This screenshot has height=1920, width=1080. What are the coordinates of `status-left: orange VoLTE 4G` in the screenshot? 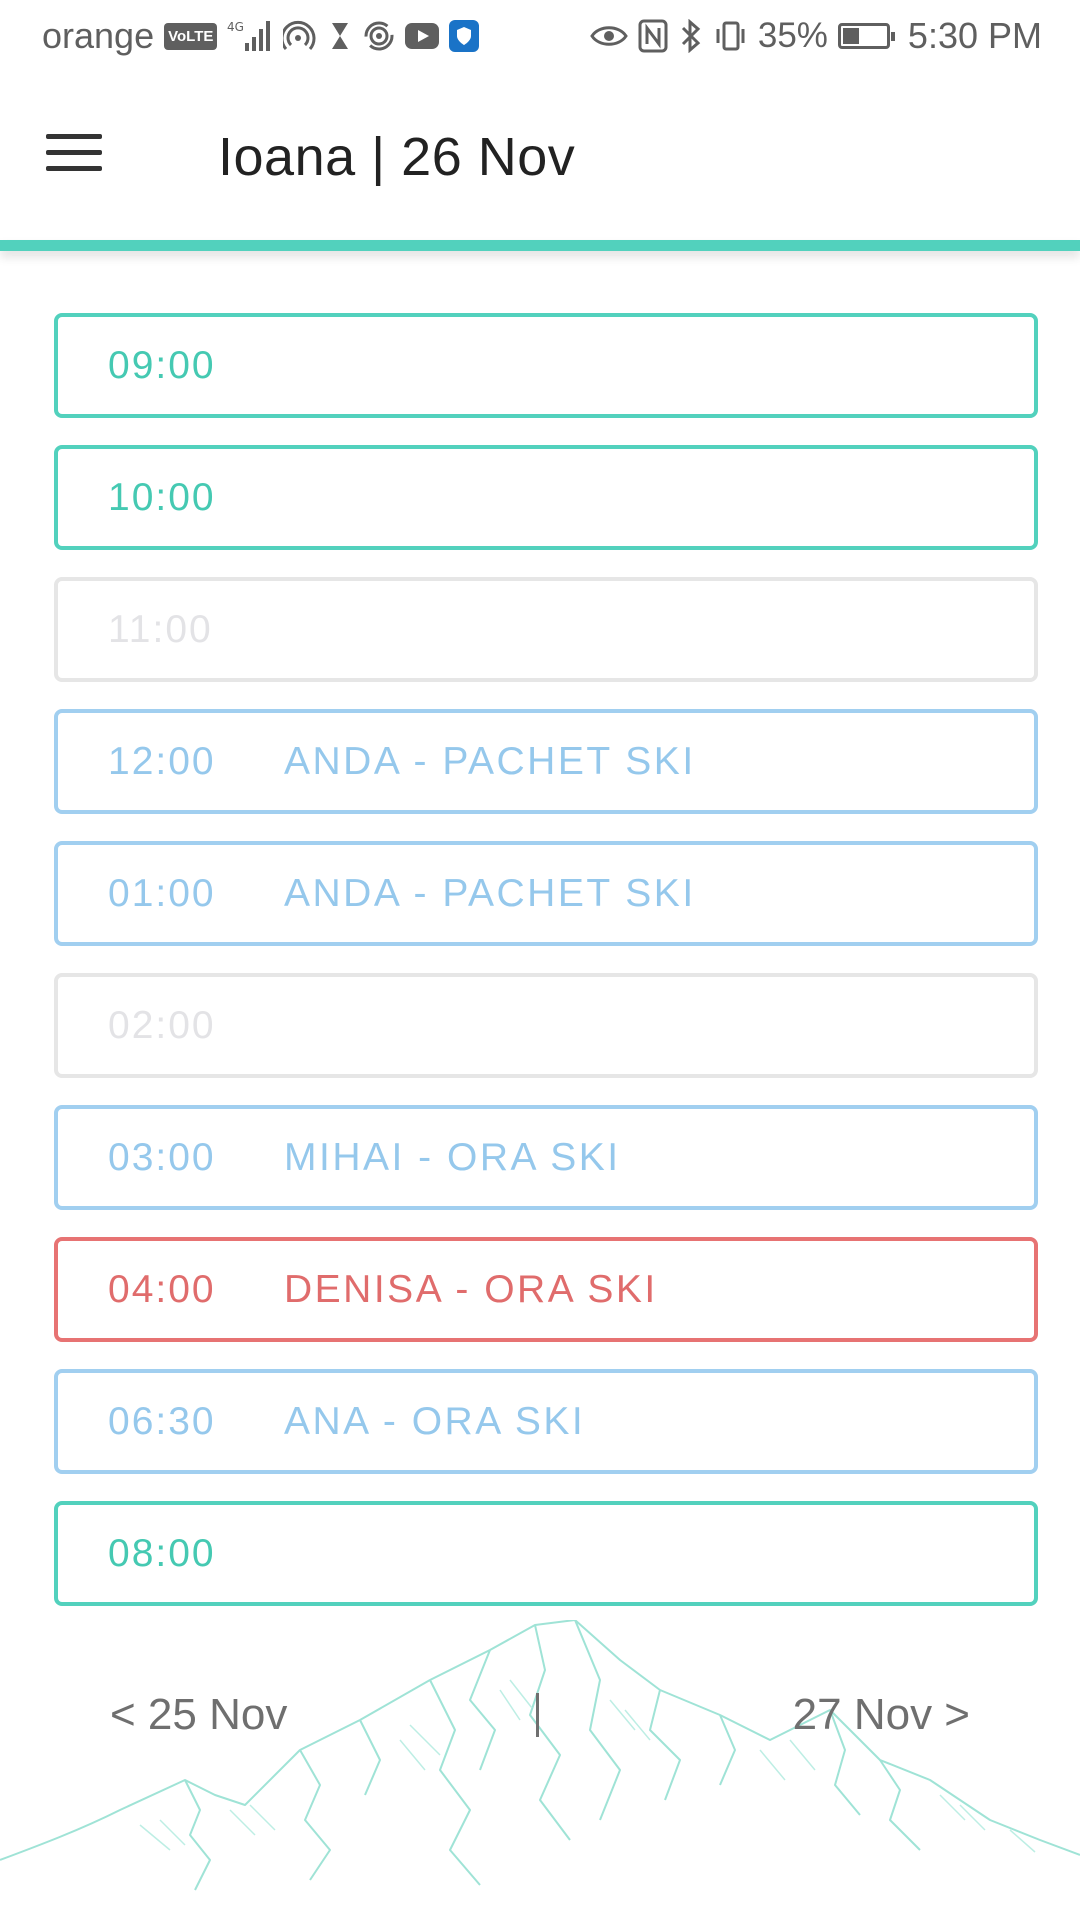 It's located at (261, 36).